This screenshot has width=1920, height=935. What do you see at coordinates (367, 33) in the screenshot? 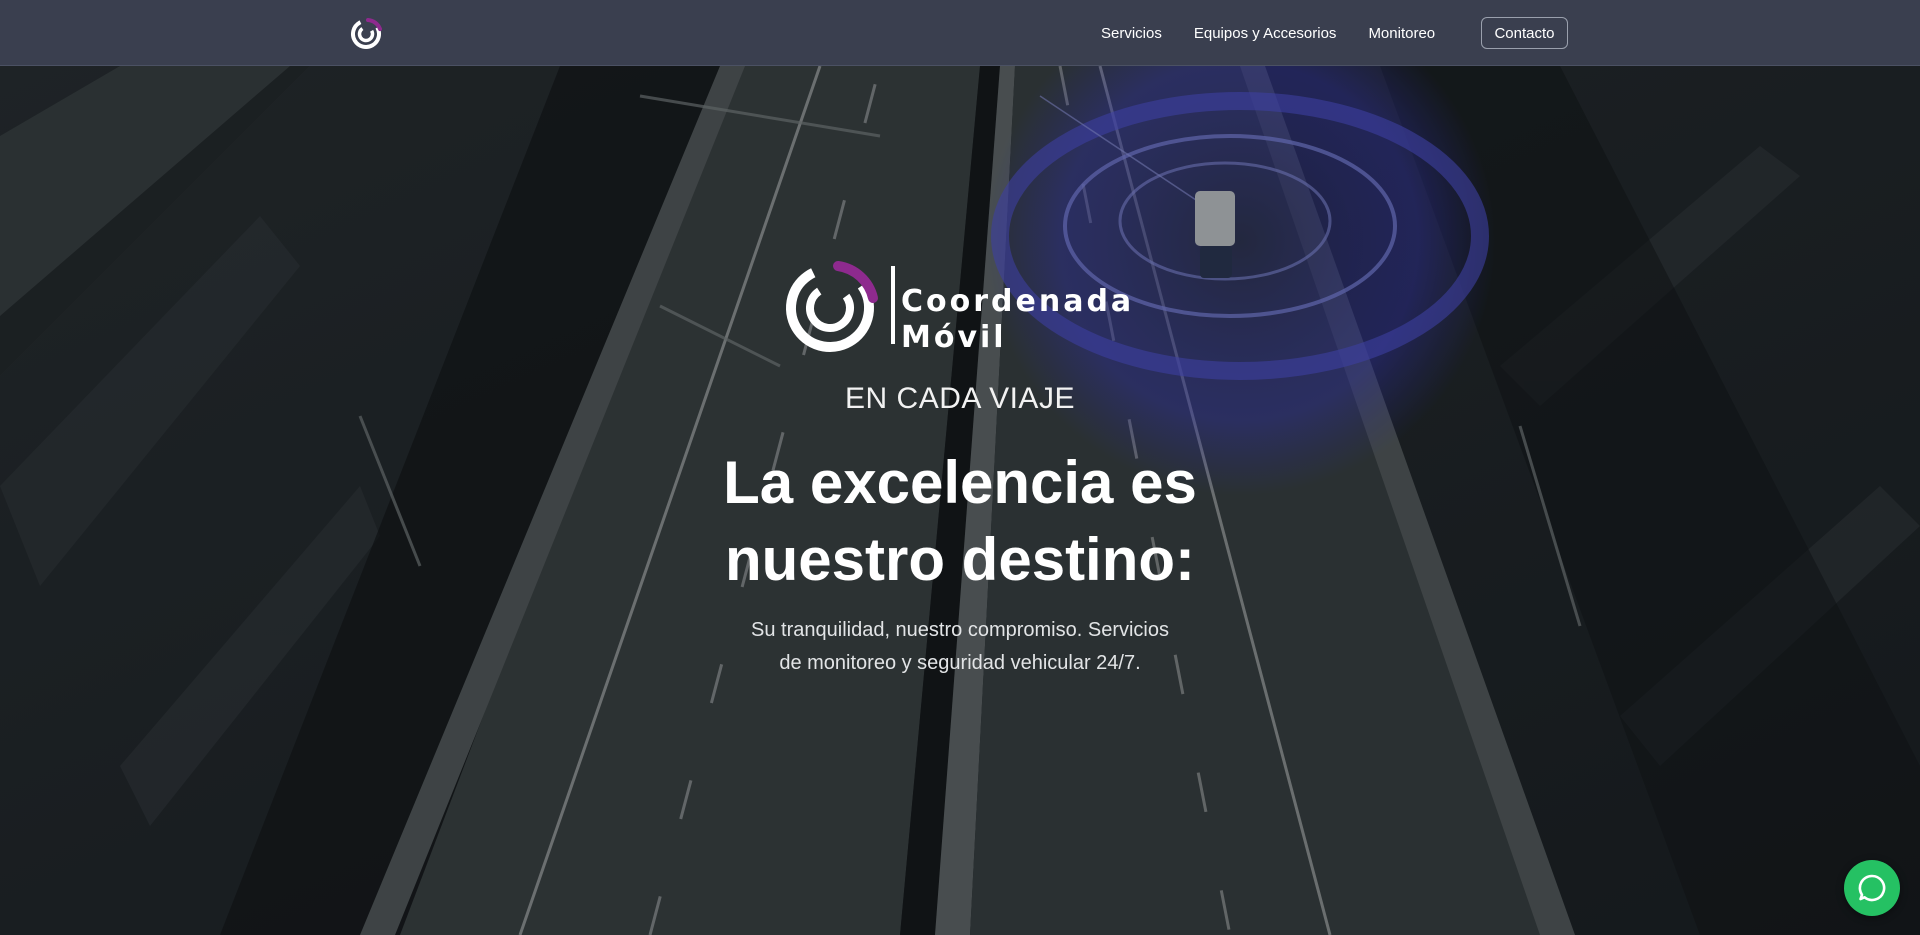
I see `brand-logo-icon` at bounding box center [367, 33].